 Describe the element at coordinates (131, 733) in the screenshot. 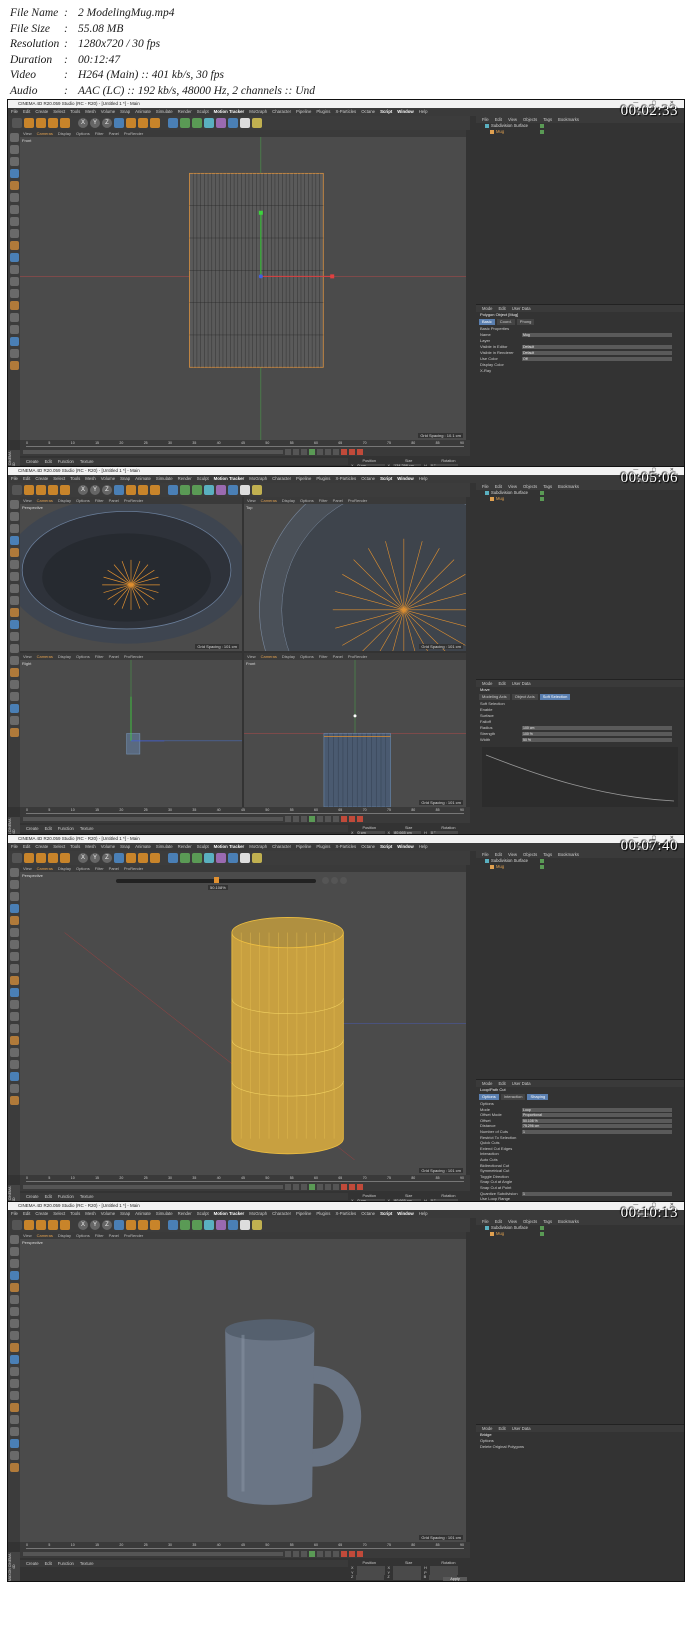

I see `viewport-canvas` at that location.